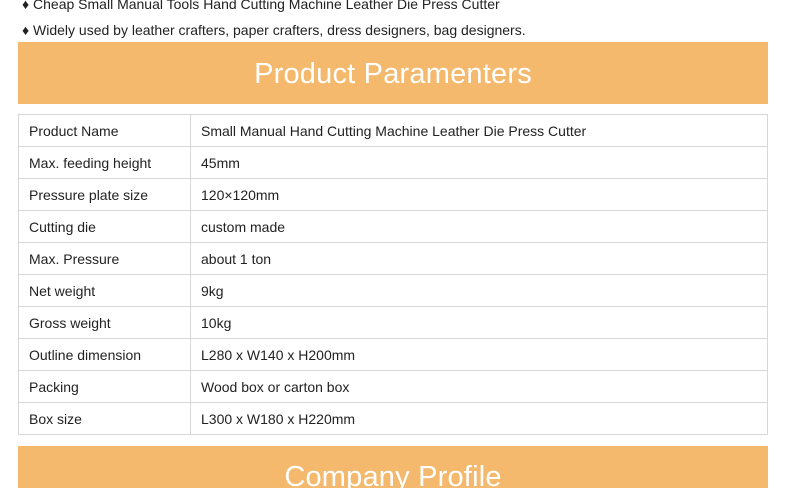 The width and height of the screenshot is (793, 488). Describe the element at coordinates (479, 162) in the screenshot. I see `spec-value: 45mm` at that location.